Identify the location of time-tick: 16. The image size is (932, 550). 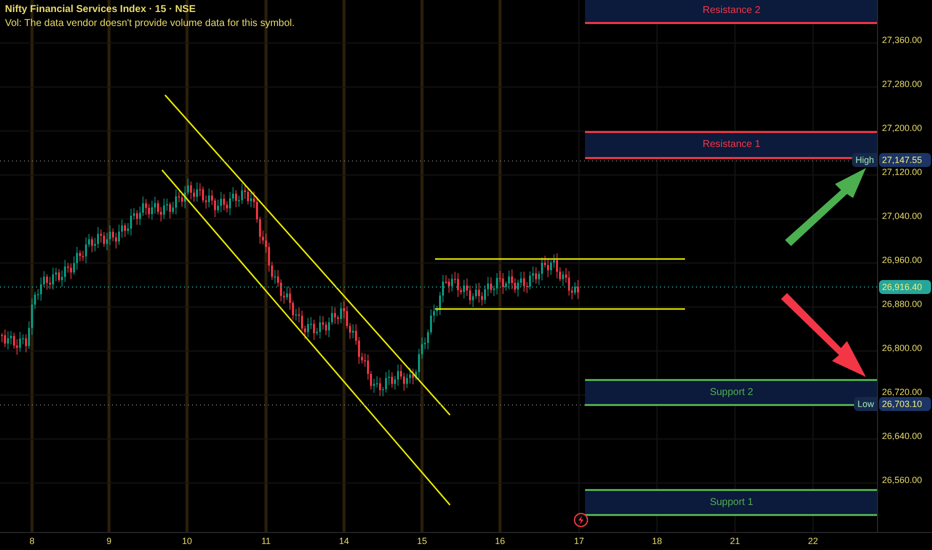
(500, 541).